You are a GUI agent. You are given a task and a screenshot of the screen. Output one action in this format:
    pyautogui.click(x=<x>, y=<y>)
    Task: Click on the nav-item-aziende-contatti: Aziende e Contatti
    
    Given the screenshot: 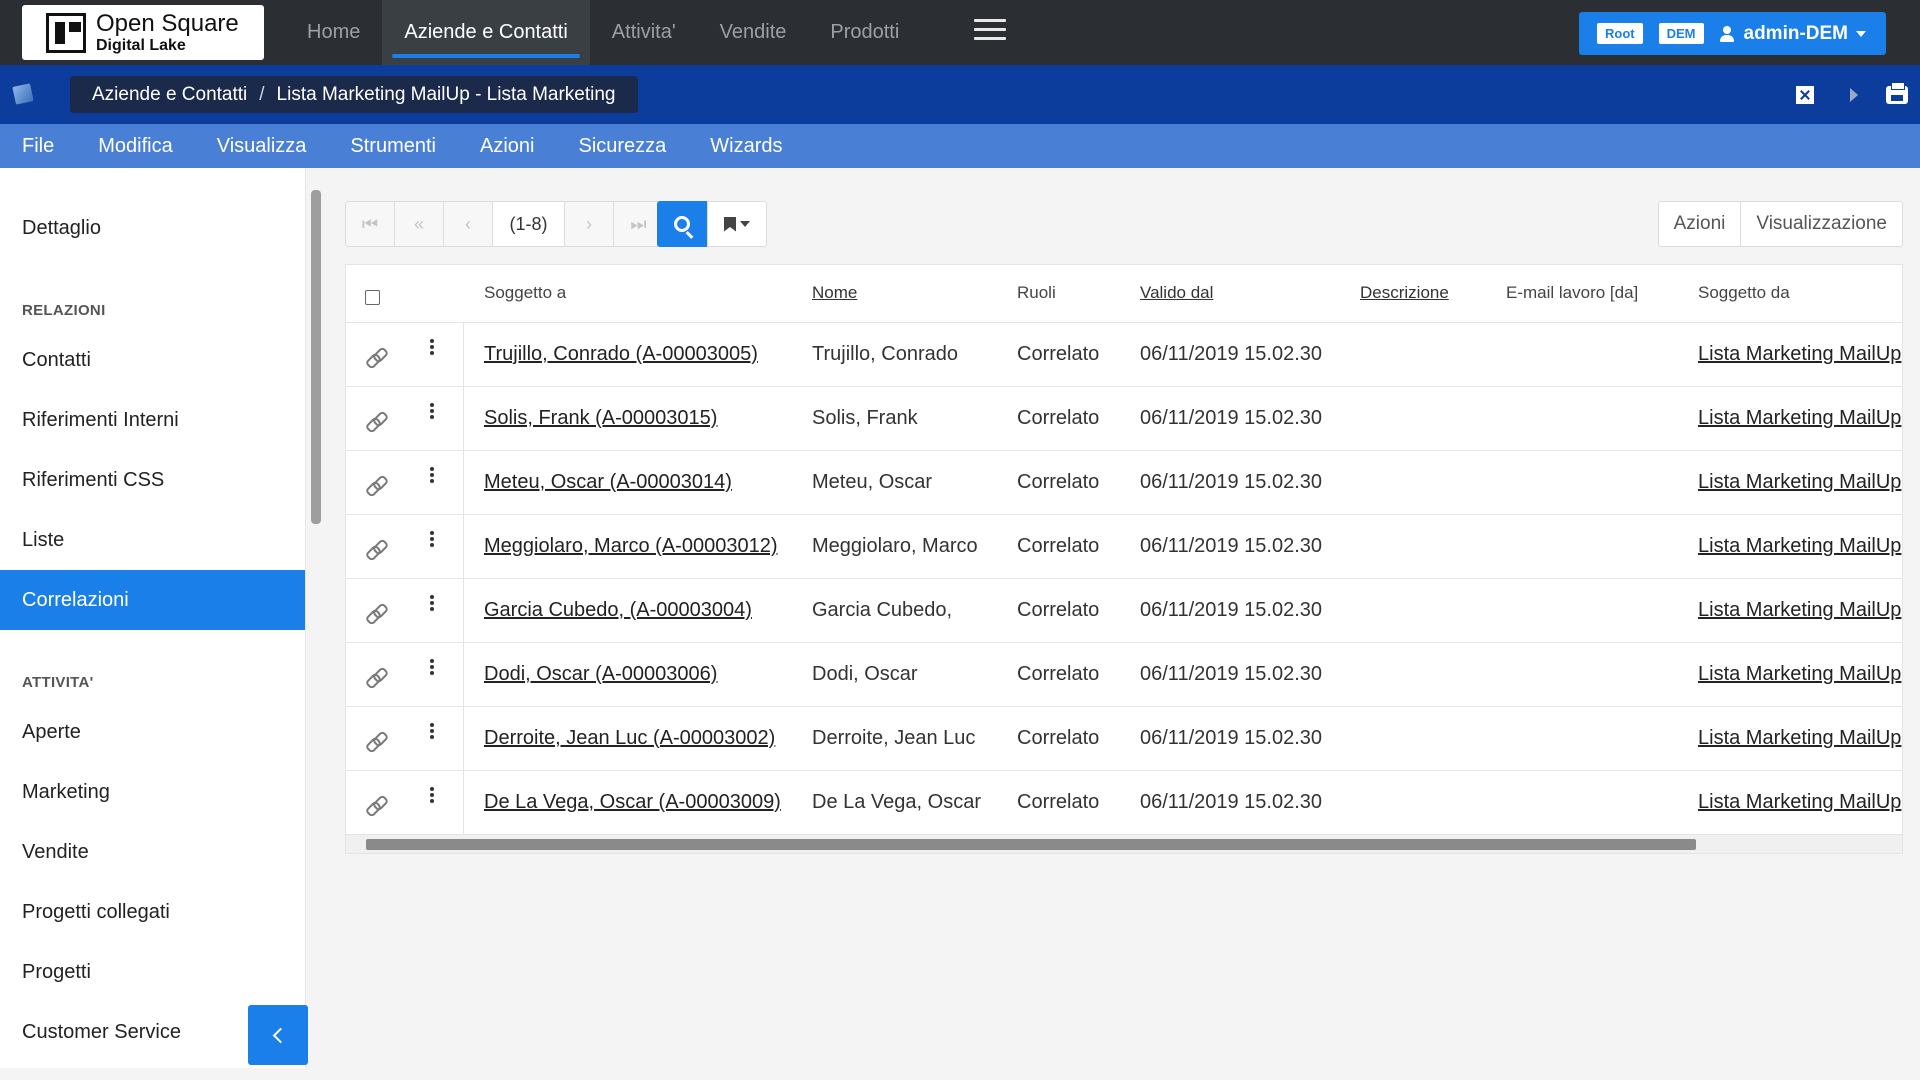 What is the action you would take?
    pyautogui.click(x=486, y=32)
    